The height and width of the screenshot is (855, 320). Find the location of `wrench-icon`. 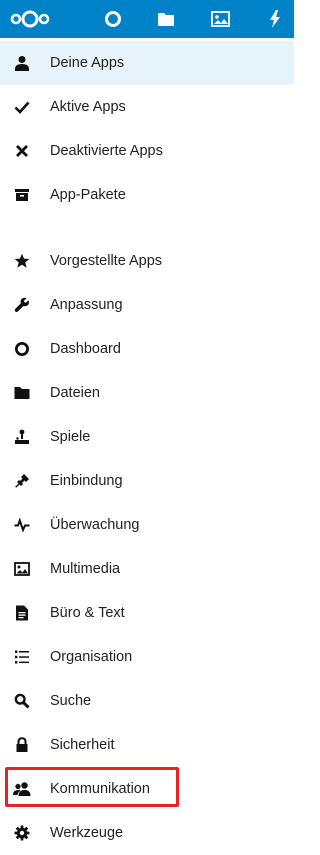

wrench-icon is located at coordinates (22, 305).